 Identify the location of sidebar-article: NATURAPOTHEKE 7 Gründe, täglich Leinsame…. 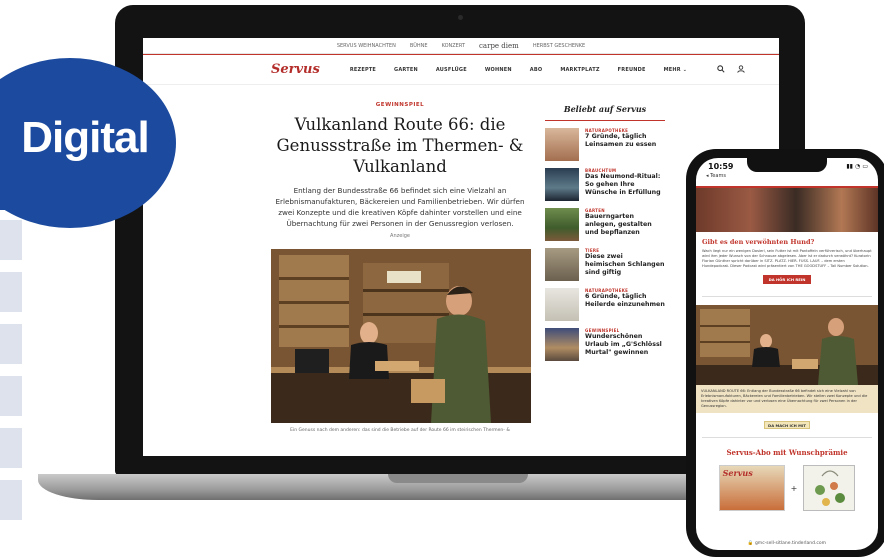
(605, 144).